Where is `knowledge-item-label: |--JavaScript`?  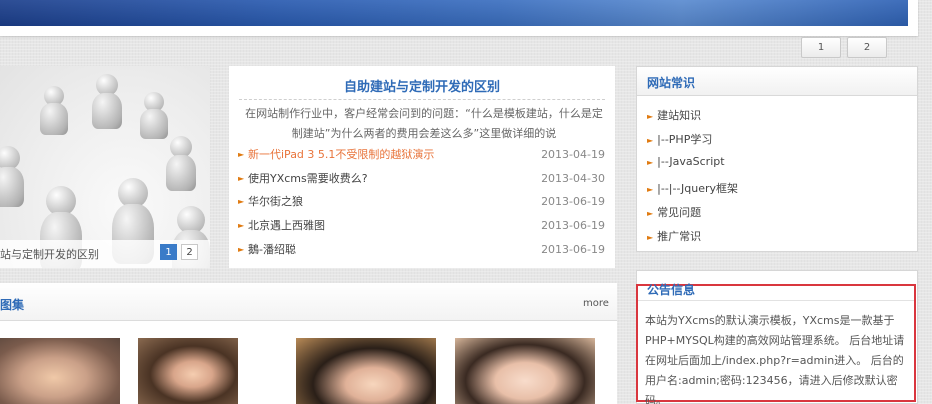 knowledge-item-label: |--JavaScript is located at coordinates (690, 161).